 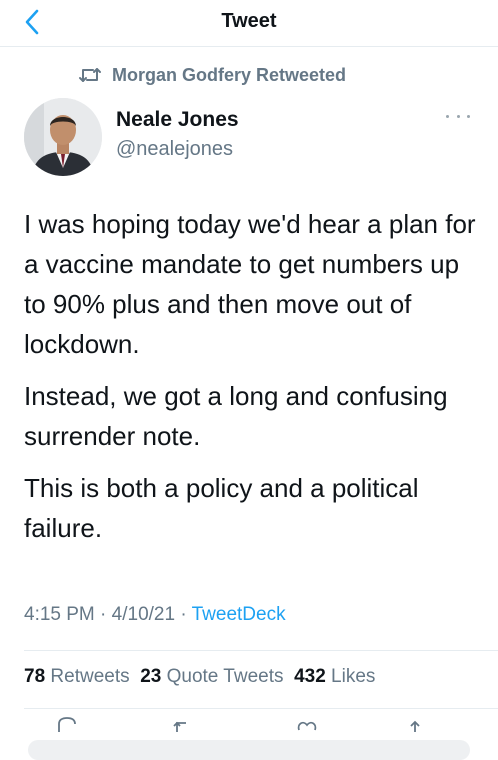 I want to click on action-bar, so click(x=249, y=724).